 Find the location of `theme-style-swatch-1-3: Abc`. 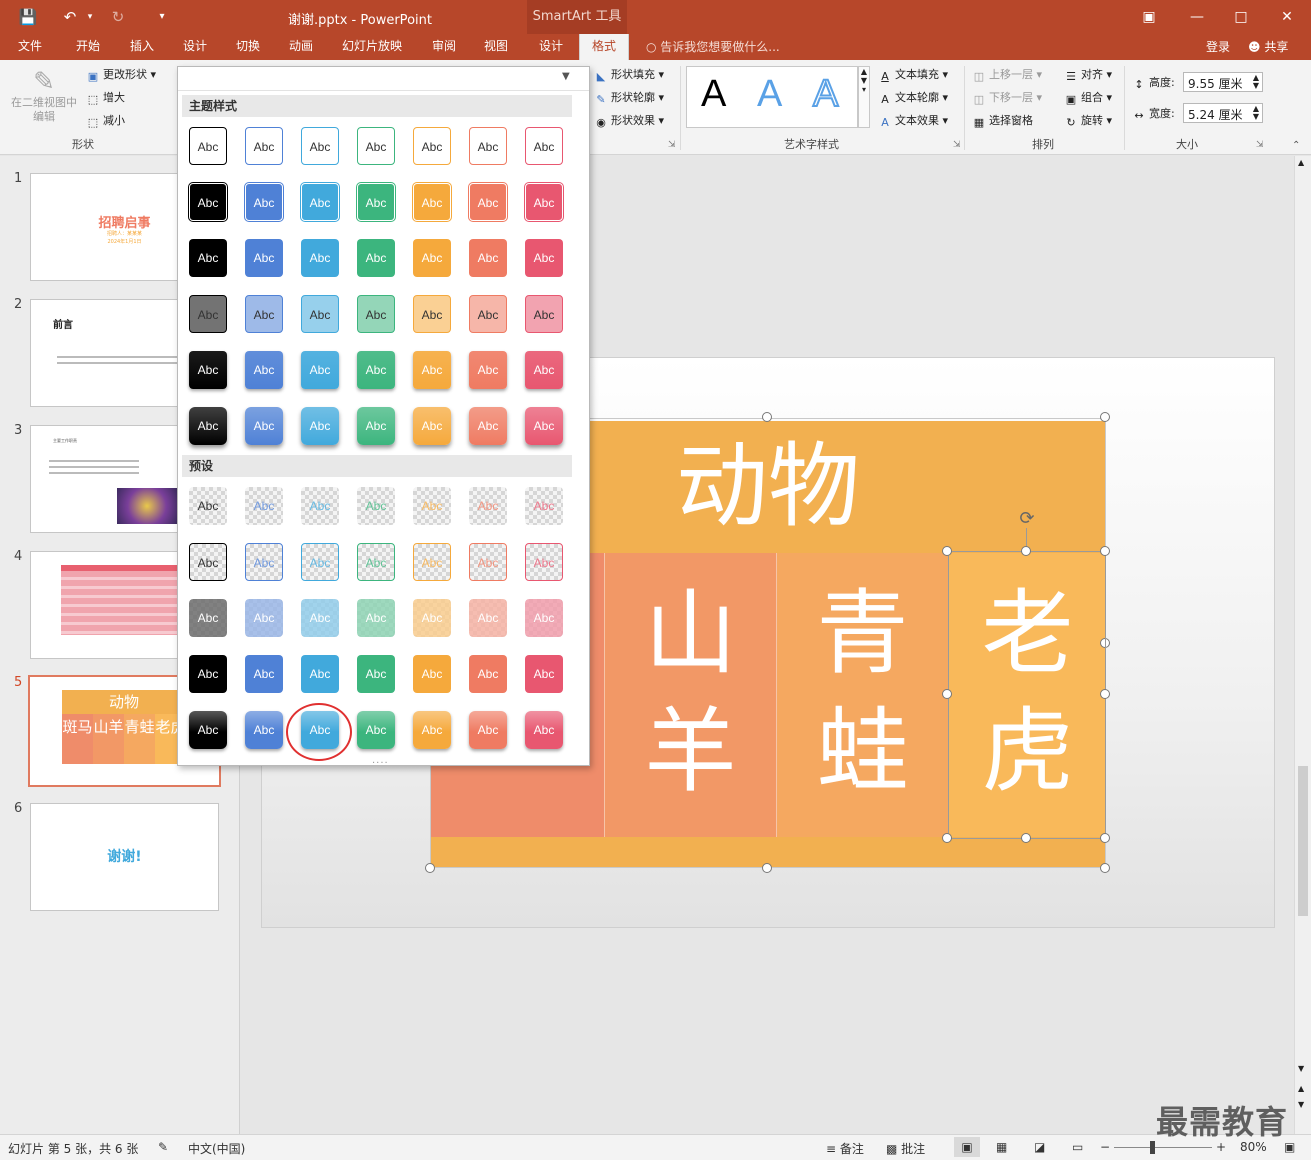

theme-style-swatch-1-3: Abc is located at coordinates (320, 146).